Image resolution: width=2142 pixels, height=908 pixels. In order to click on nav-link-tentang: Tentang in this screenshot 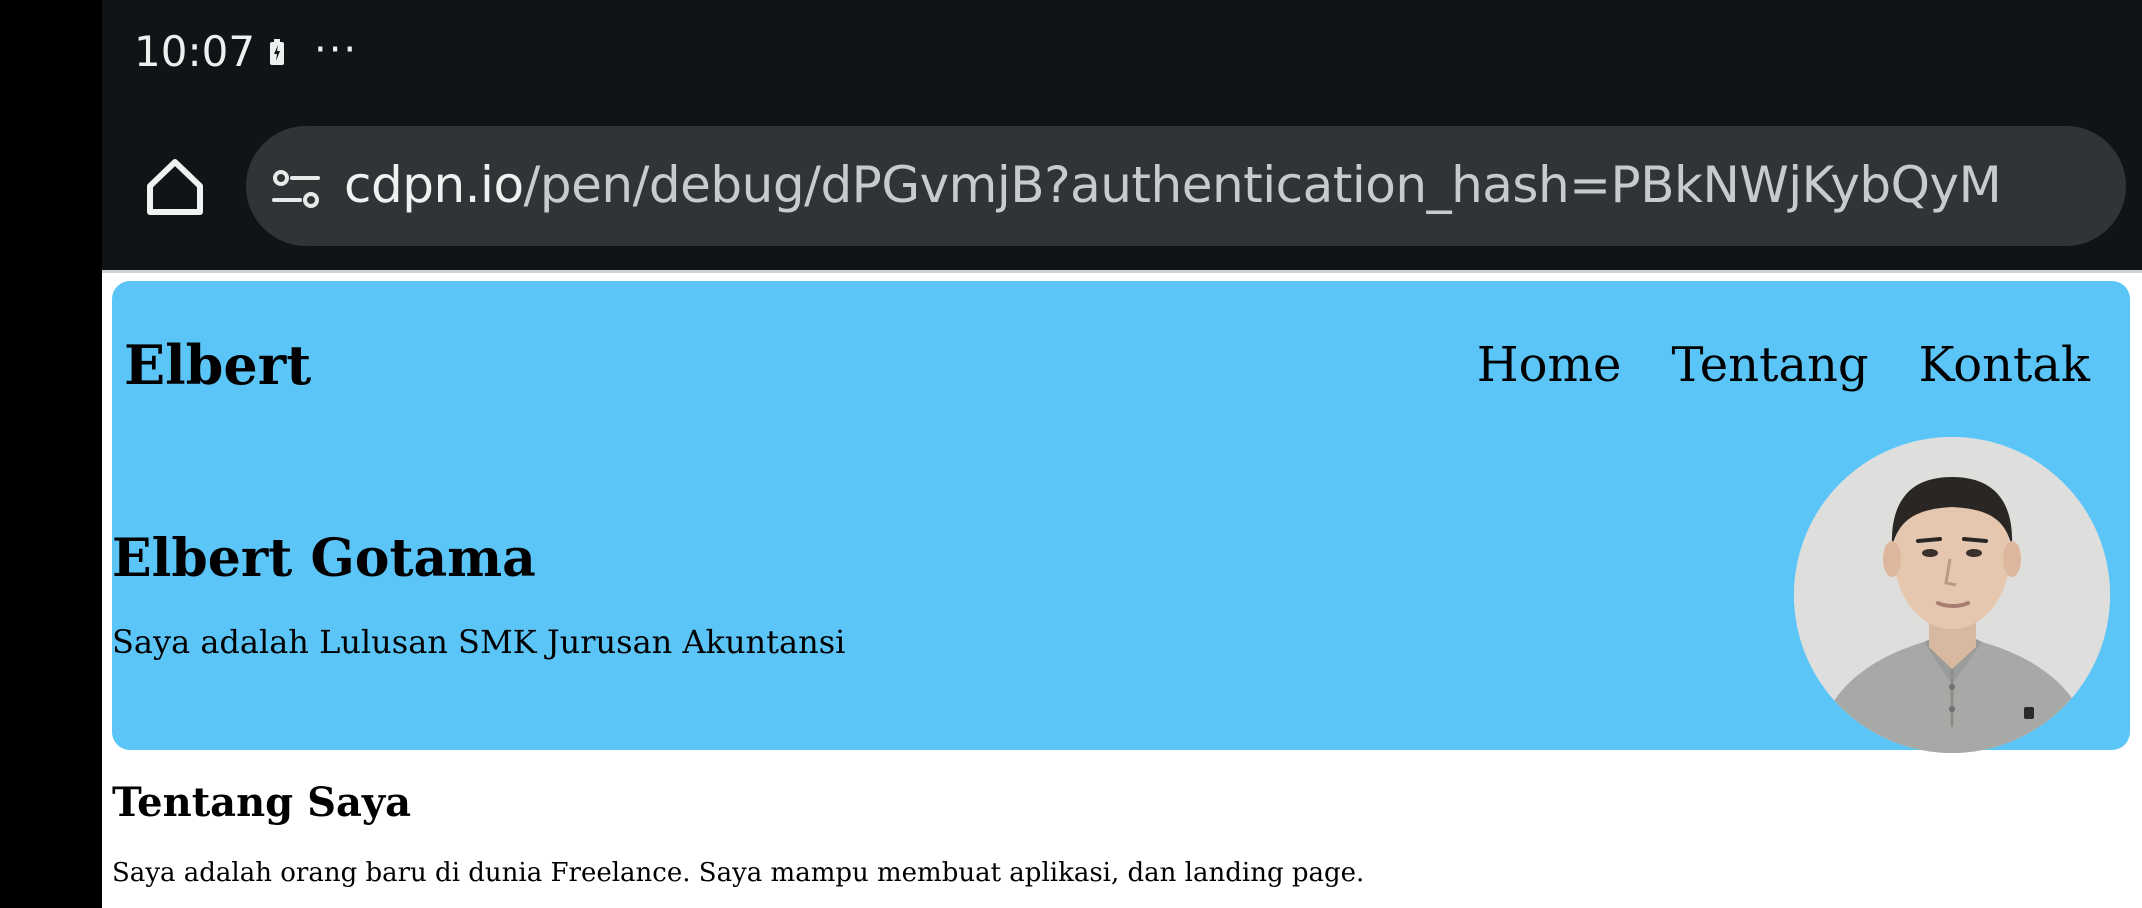, I will do `click(1769, 365)`.